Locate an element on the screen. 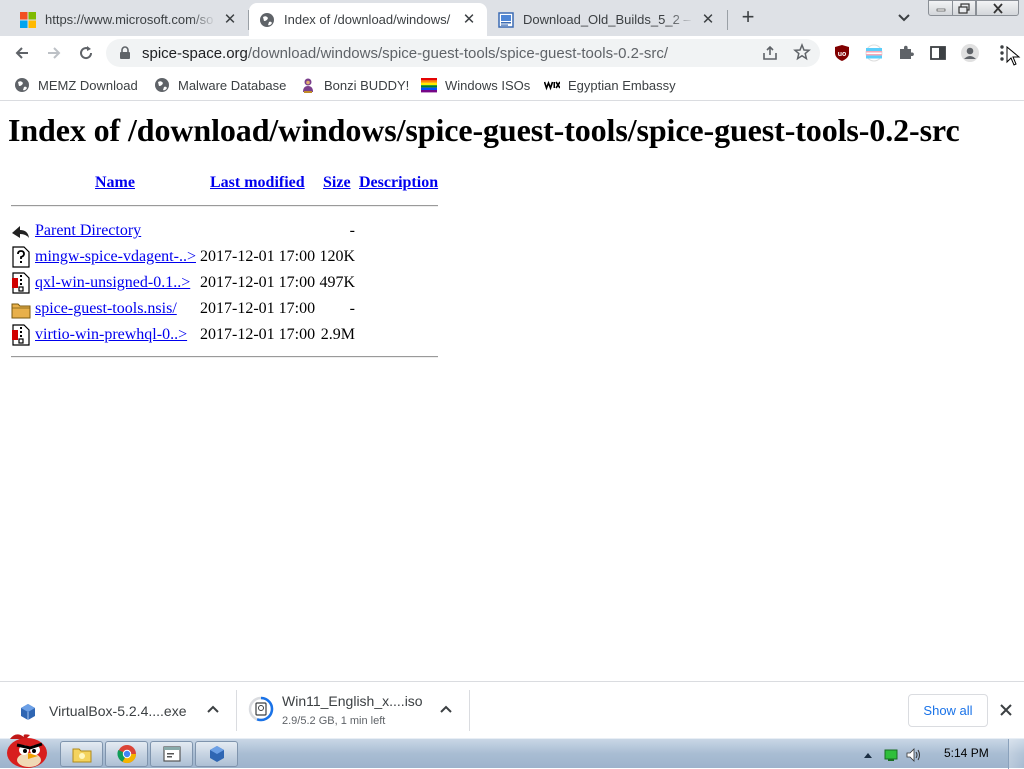  bookmark-bonzi-buddy: Bonzi BUDDY! is located at coordinates (354, 85).